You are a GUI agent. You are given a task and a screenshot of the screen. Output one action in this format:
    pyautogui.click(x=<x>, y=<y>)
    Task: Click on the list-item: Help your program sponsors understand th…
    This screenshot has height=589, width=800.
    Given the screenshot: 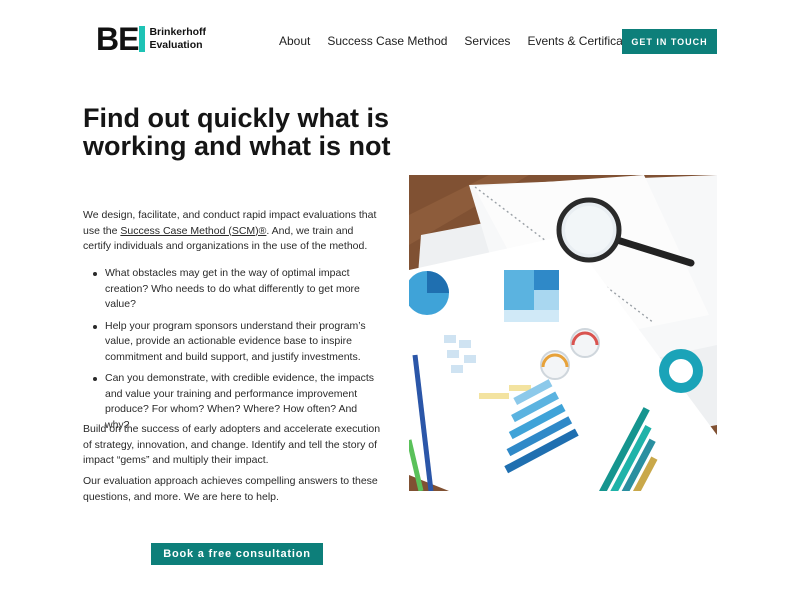 What is the action you would take?
    pyautogui.click(x=233, y=342)
    